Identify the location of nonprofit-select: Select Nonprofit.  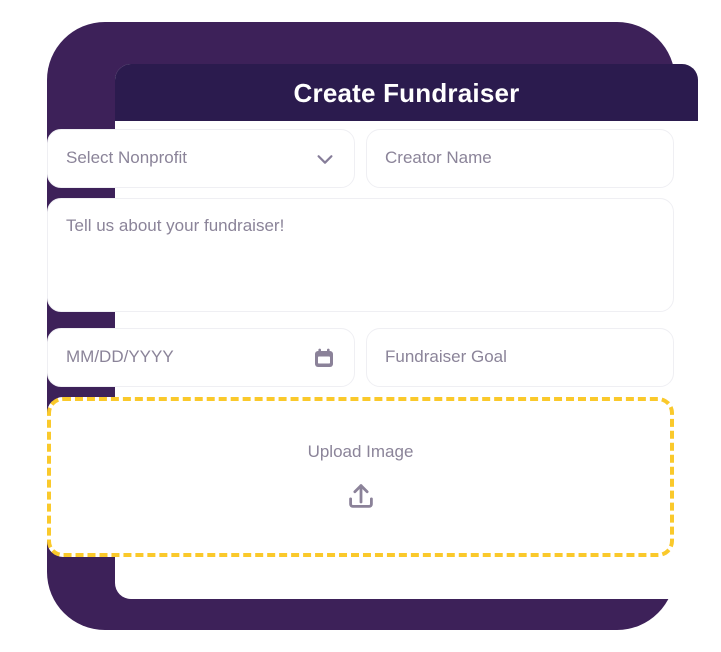
(201, 158).